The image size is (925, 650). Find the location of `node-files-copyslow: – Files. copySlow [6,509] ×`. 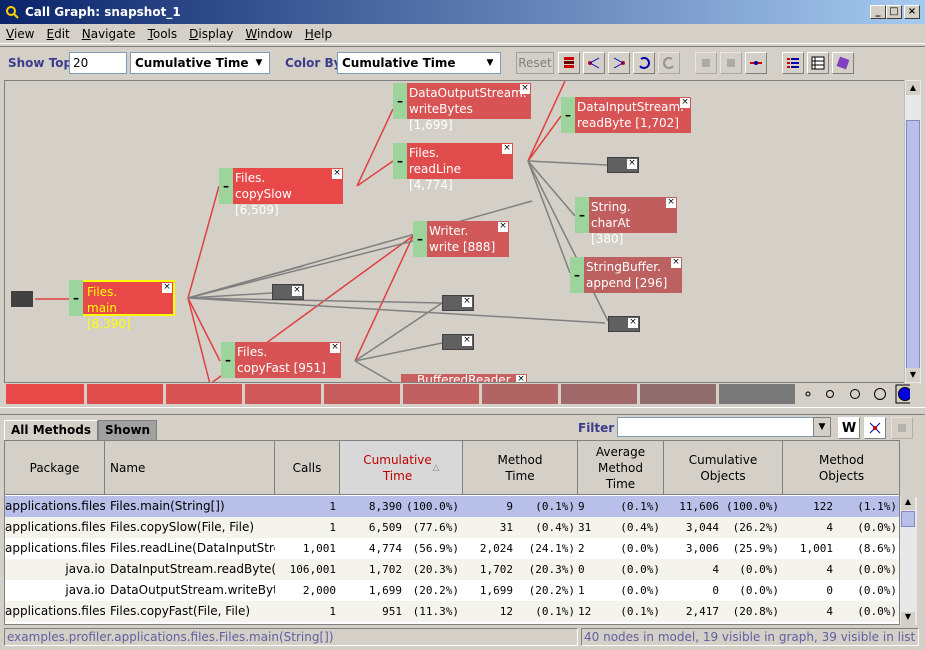

node-files-copyslow: – Files. copySlow [6,509] × is located at coordinates (281, 192).